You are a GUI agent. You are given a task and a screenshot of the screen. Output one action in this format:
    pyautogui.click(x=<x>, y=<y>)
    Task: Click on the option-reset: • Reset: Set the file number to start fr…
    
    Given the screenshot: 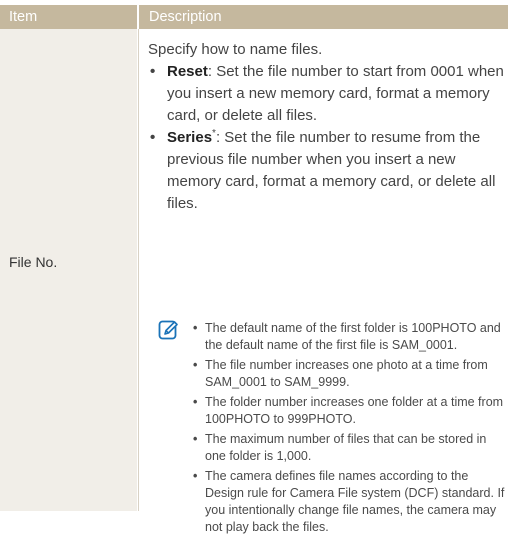 What is the action you would take?
    pyautogui.click(x=328, y=94)
    